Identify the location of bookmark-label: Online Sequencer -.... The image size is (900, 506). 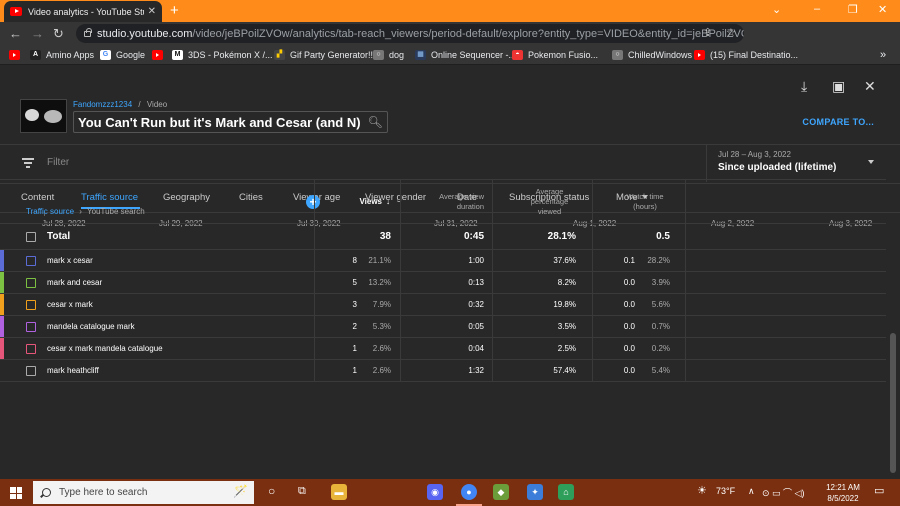
(474, 55).